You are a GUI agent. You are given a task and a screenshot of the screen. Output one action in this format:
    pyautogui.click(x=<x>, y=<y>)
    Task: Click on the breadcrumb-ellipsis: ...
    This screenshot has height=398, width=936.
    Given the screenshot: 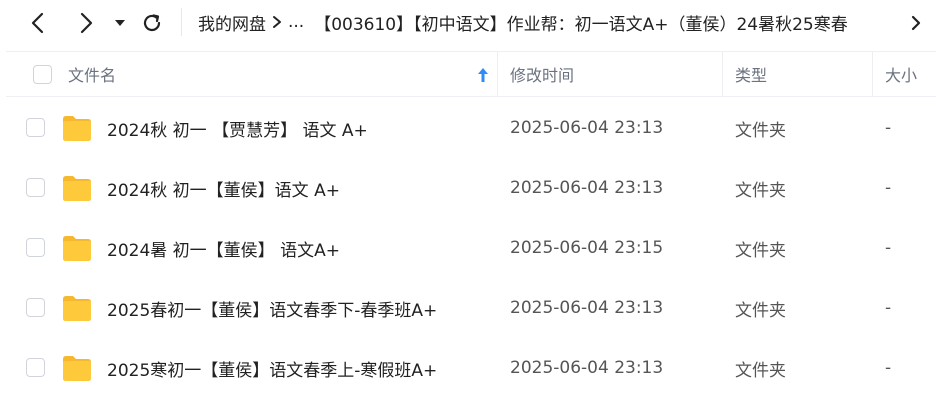 What is the action you would take?
    pyautogui.click(x=296, y=22)
    